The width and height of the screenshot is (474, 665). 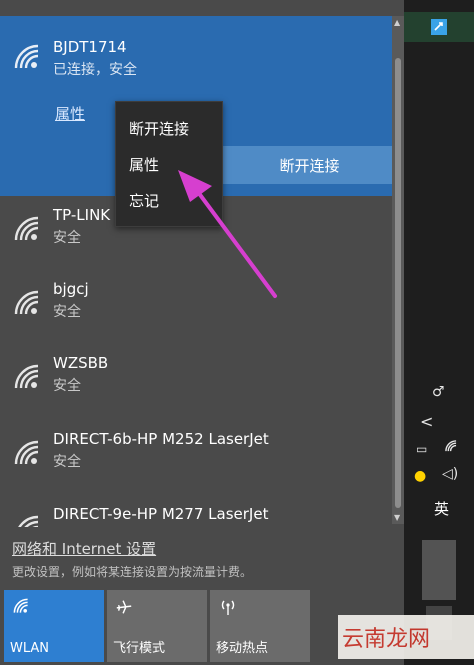 What do you see at coordinates (421, 449) in the screenshot?
I see `battery-icon: ▭` at bounding box center [421, 449].